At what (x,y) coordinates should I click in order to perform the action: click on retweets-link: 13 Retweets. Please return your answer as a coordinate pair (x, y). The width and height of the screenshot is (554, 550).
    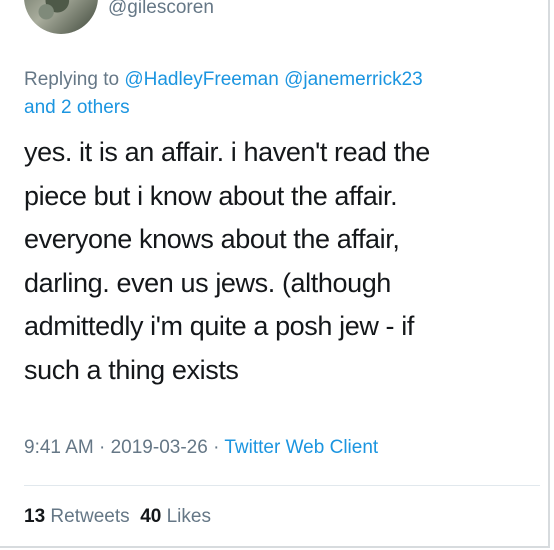
    Looking at the image, I should click on (77, 516).